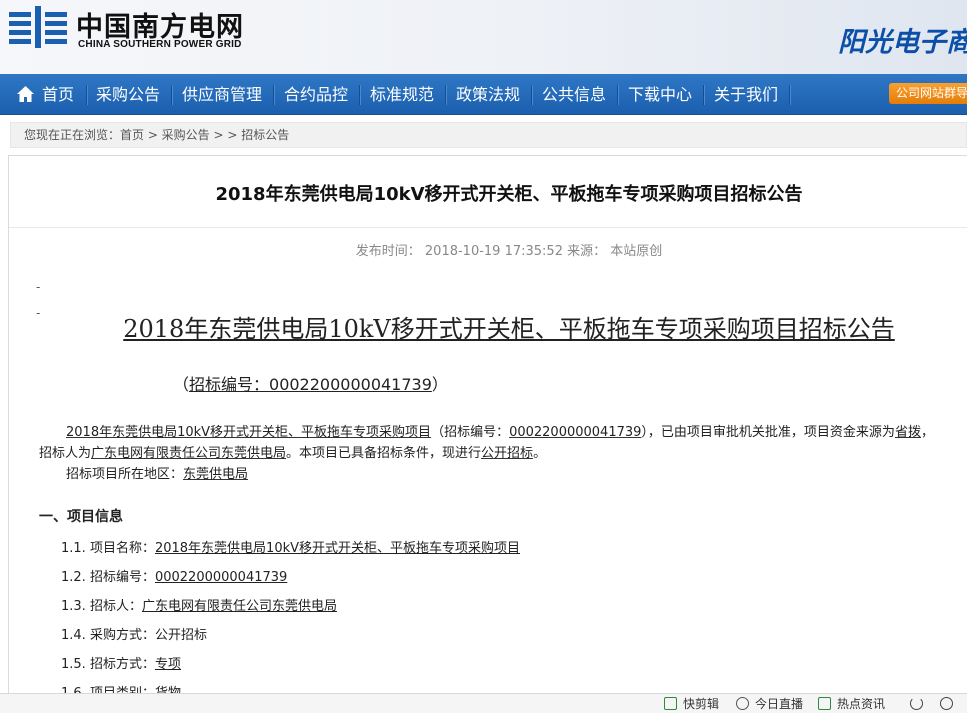 This screenshot has width=967, height=713. Describe the element at coordinates (509, 194) in the screenshot. I see `article-title: 2018年东莞供电局10kV移开式开关柜、平板拖车专项采购项目招标公告` at that location.